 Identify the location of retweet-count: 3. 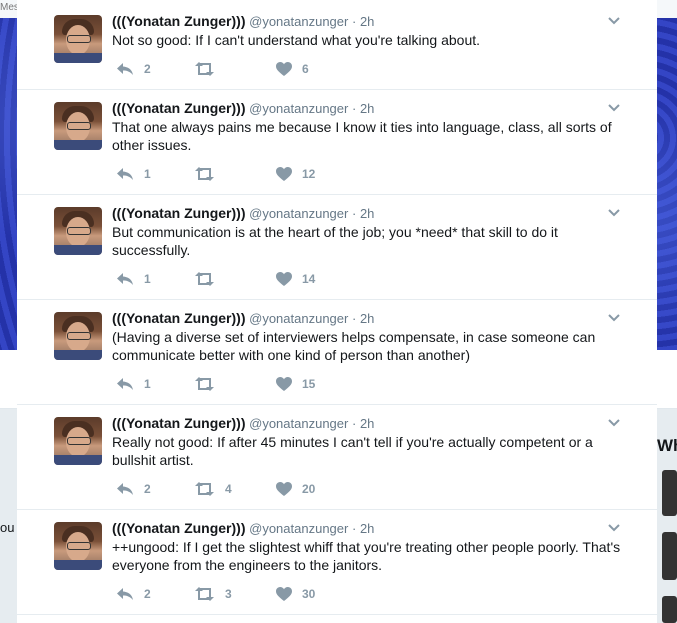
(228, 594).